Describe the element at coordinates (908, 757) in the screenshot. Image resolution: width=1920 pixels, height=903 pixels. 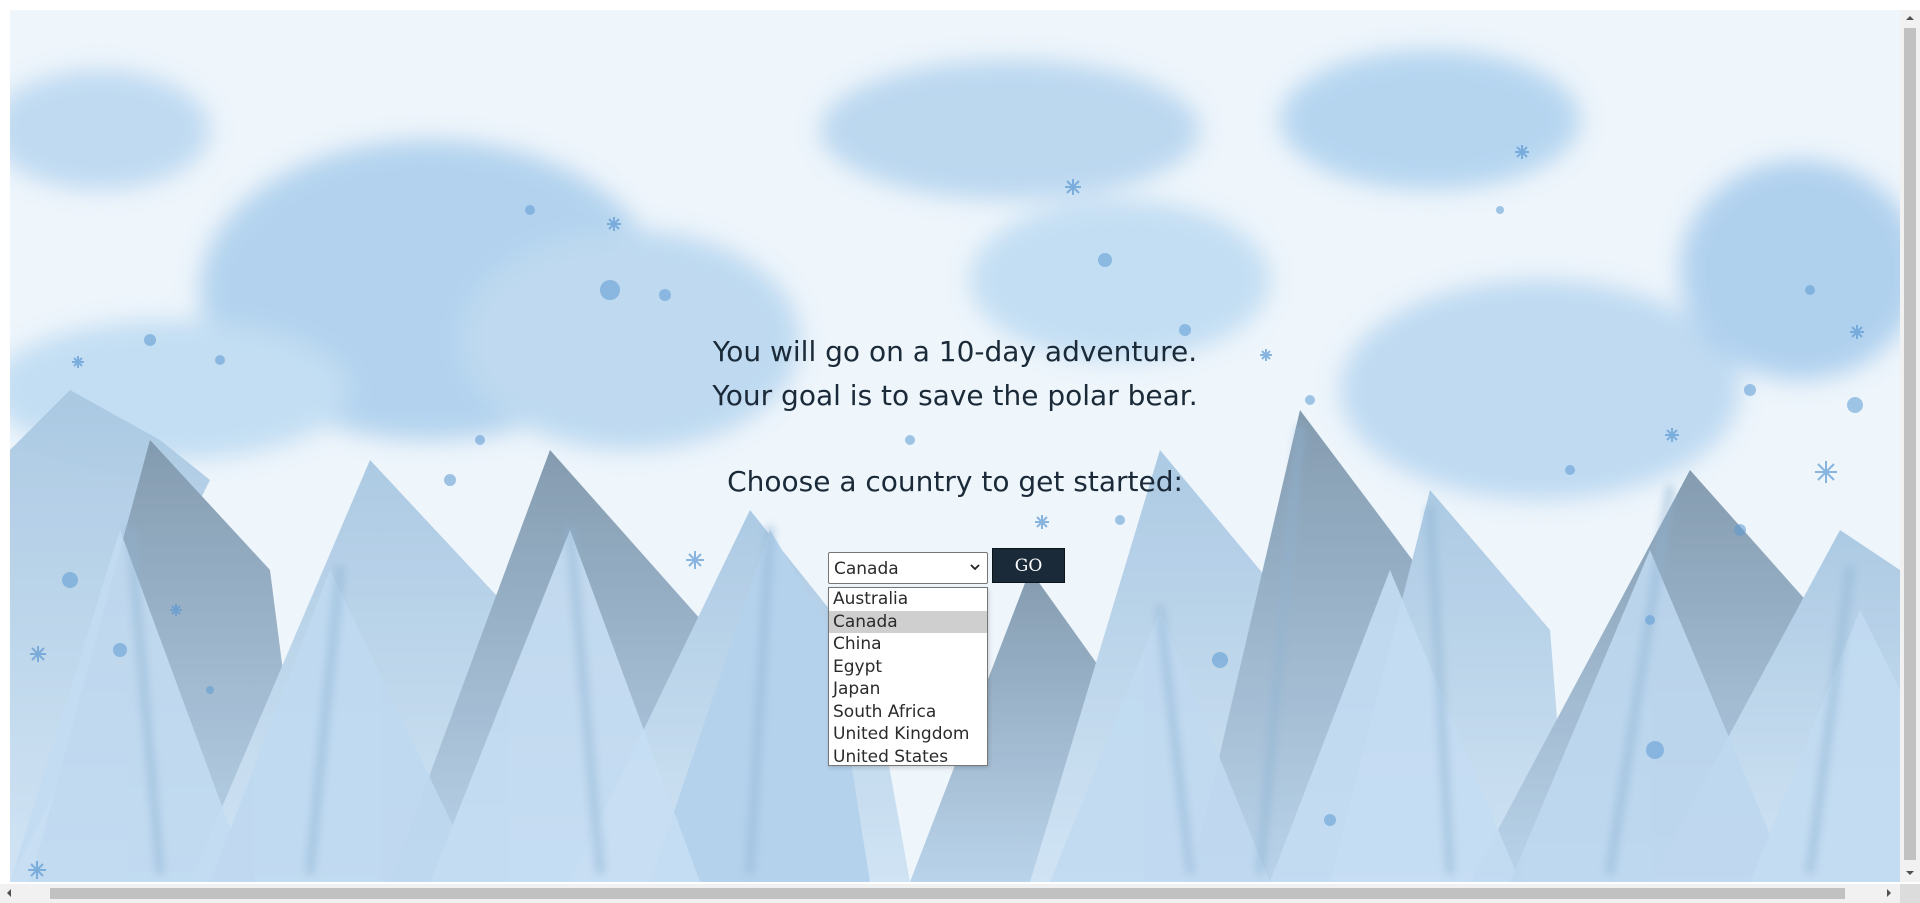
I see `country-option-united-states: United States` at that location.